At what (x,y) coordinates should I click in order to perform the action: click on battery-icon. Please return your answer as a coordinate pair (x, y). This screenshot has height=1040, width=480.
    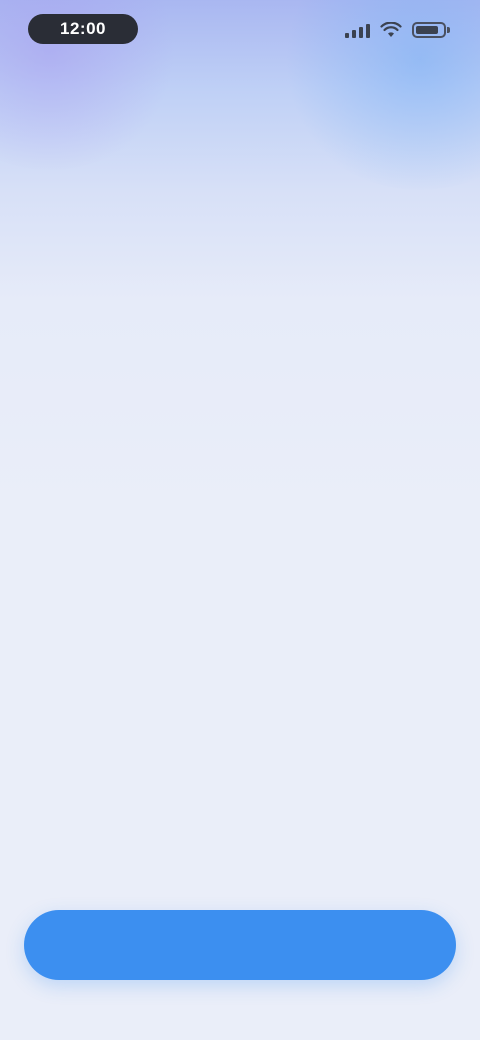
    Looking at the image, I should click on (431, 30).